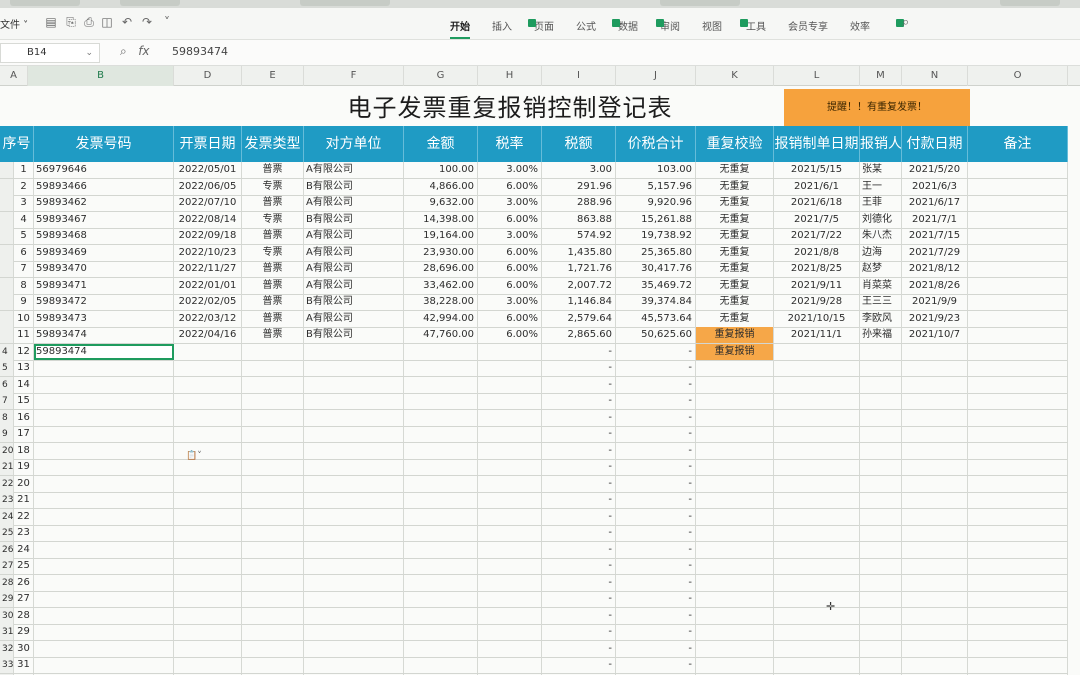 The width and height of the screenshot is (1080, 675). I want to click on cell-tax: 1,146.84, so click(579, 302).